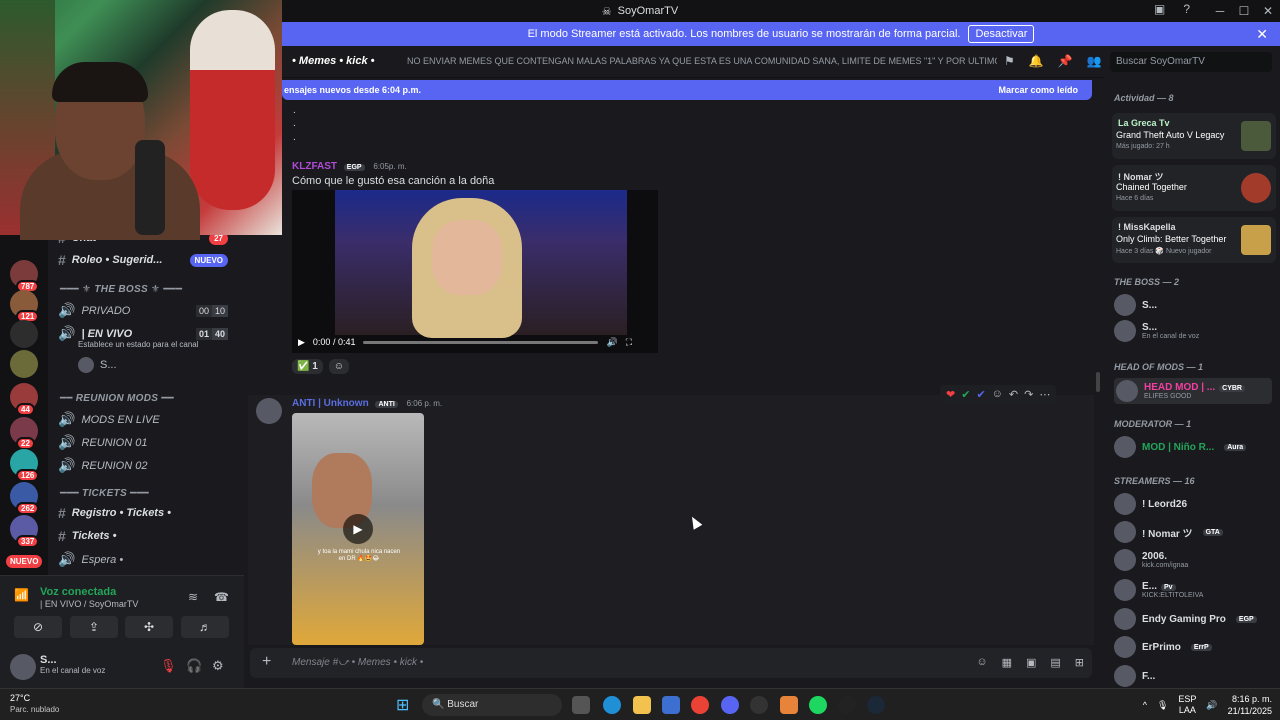  Describe the element at coordinates (481, 342) in the screenshot. I see `video-progress` at that location.